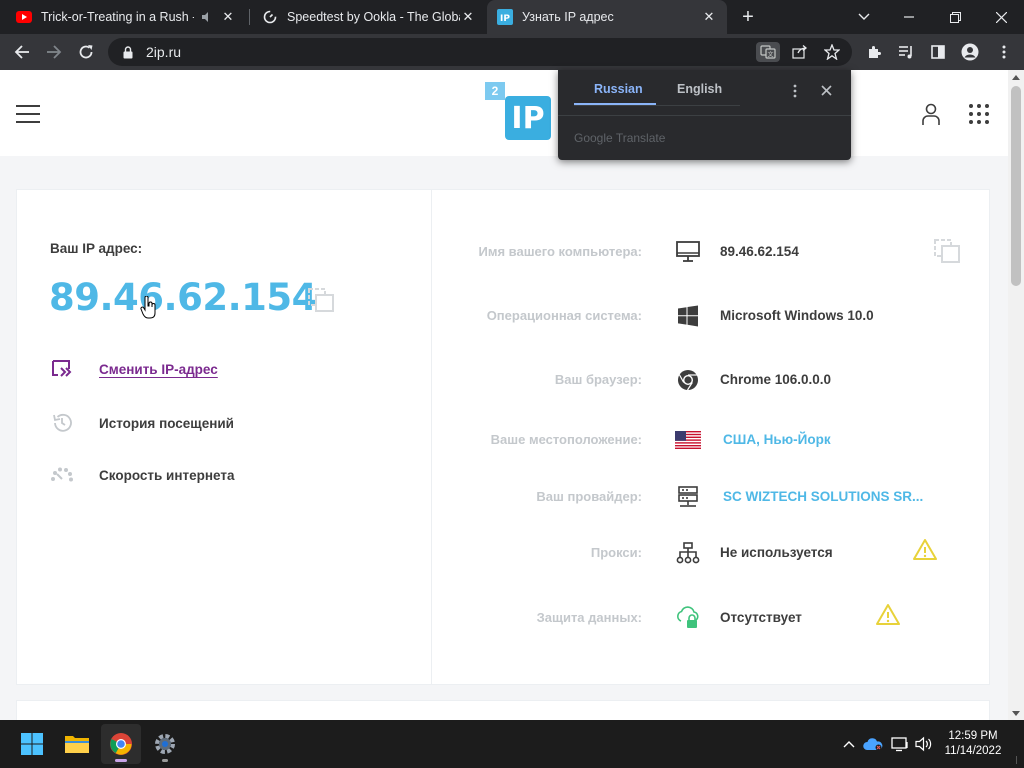 This screenshot has width=1024, height=768. Describe the element at coordinates (970, 52) in the screenshot. I see `profile-avatar-icon` at that location.